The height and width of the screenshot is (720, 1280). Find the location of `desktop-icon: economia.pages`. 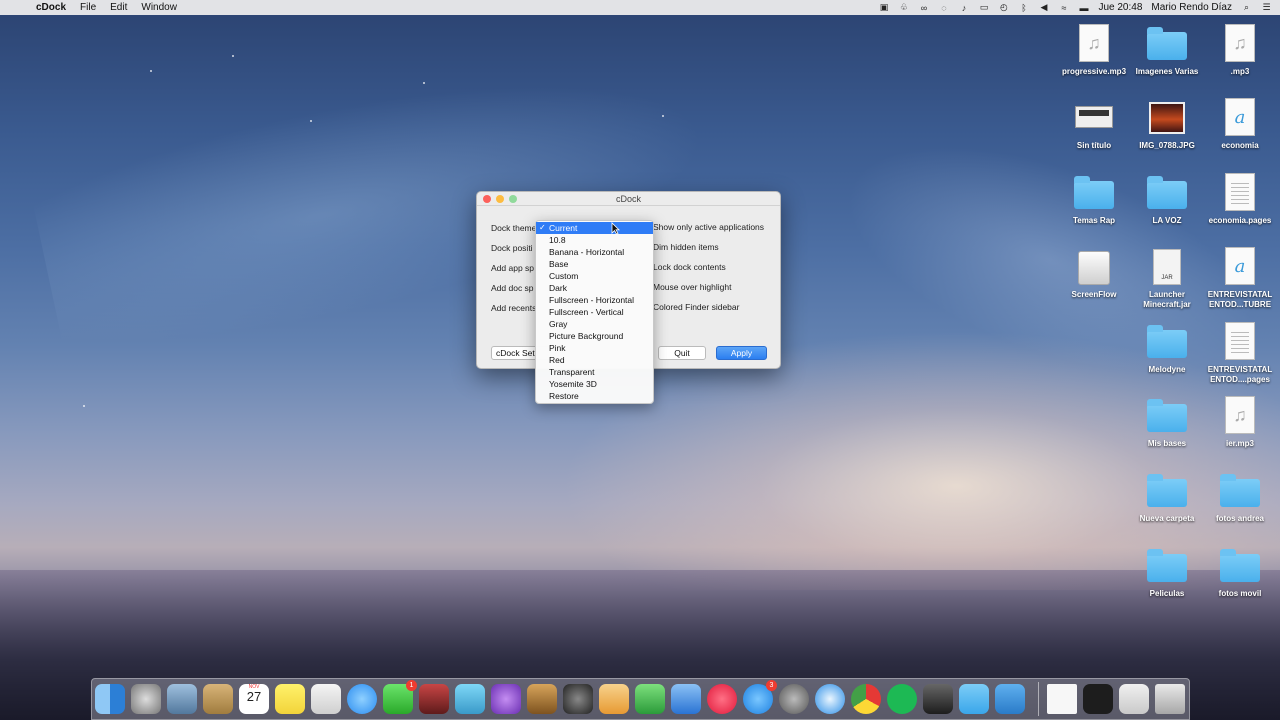

desktop-icon: economia.pages is located at coordinates (1240, 199).